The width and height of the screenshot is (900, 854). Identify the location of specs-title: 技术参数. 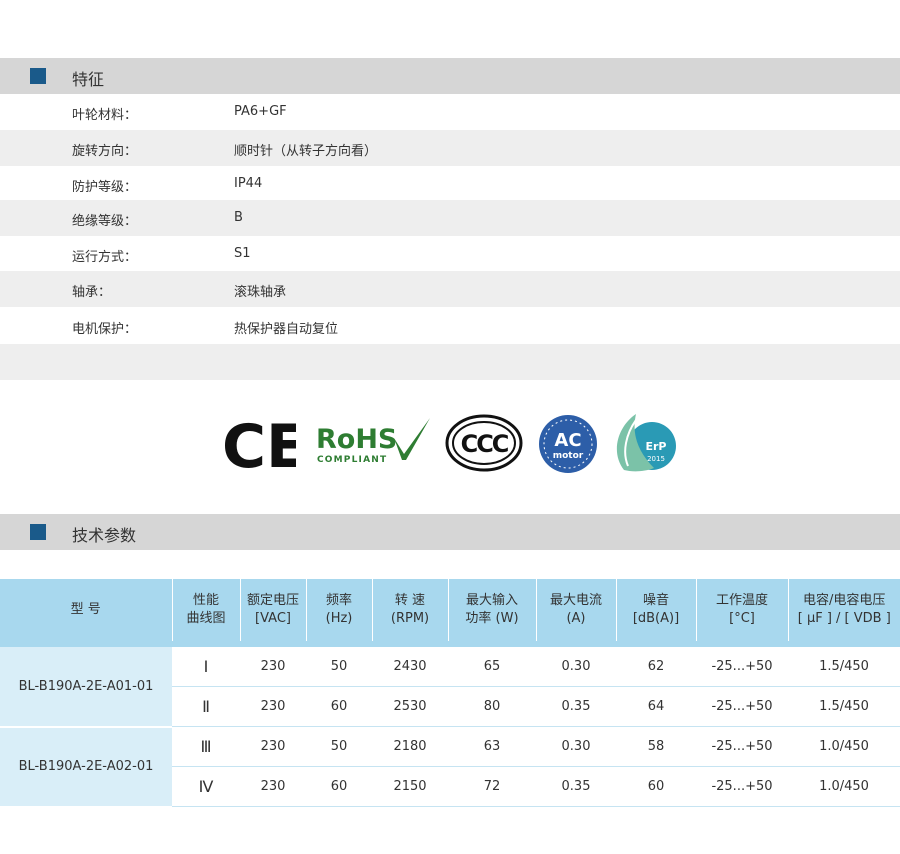
(104, 535).